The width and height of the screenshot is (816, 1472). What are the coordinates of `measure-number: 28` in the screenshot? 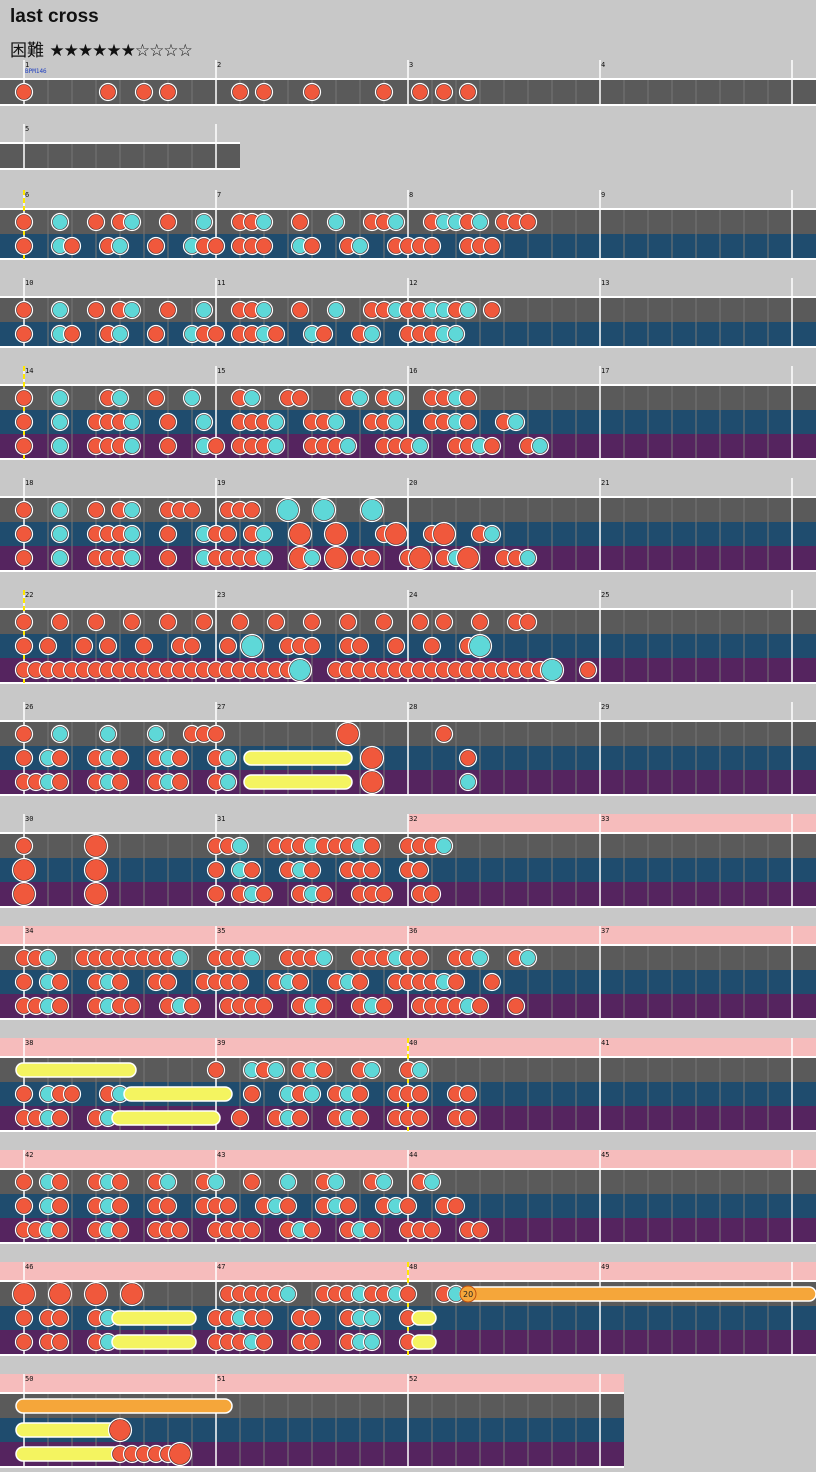 It's located at (413, 707).